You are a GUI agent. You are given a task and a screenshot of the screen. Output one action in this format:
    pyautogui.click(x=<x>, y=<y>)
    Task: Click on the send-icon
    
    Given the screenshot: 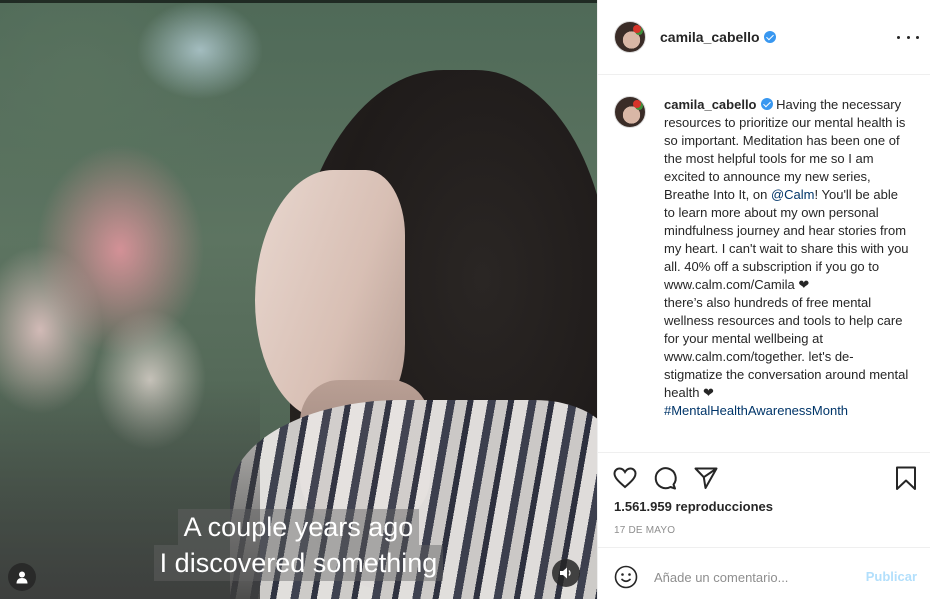 What is the action you would take?
    pyautogui.click(x=706, y=478)
    